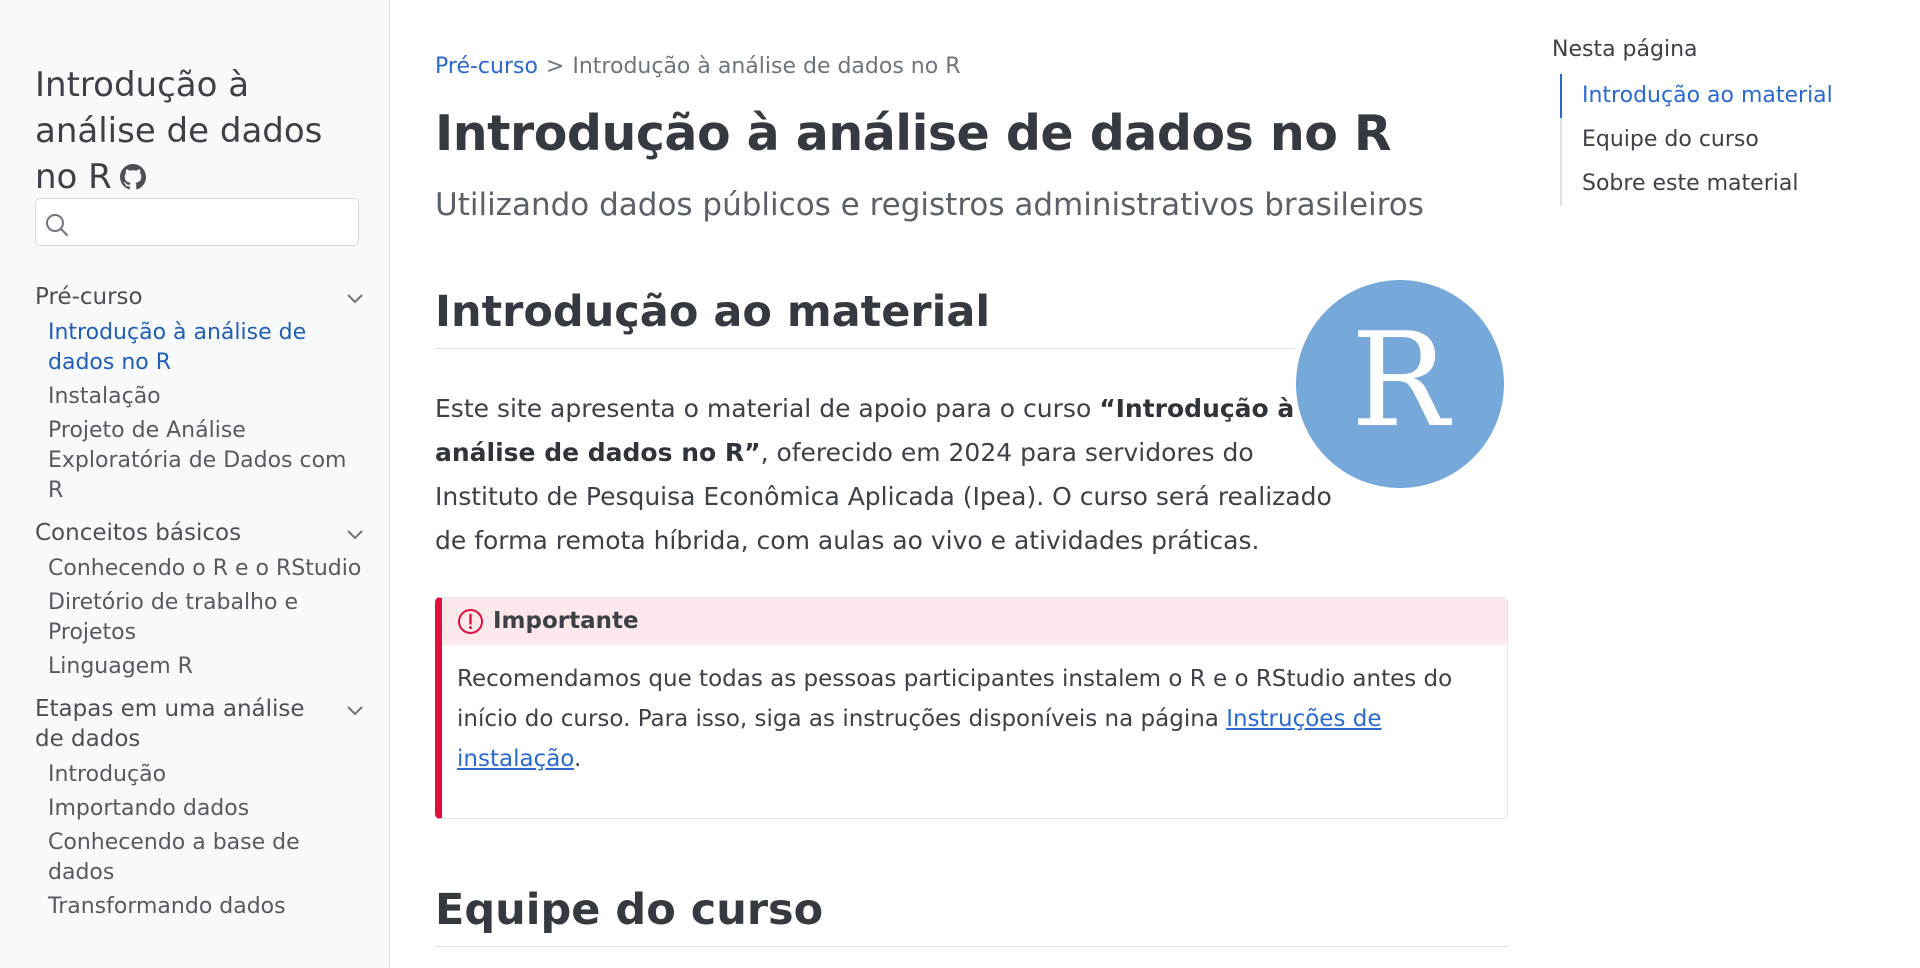  I want to click on sidebar-item-importando-dados: Importando dados, so click(200, 809).